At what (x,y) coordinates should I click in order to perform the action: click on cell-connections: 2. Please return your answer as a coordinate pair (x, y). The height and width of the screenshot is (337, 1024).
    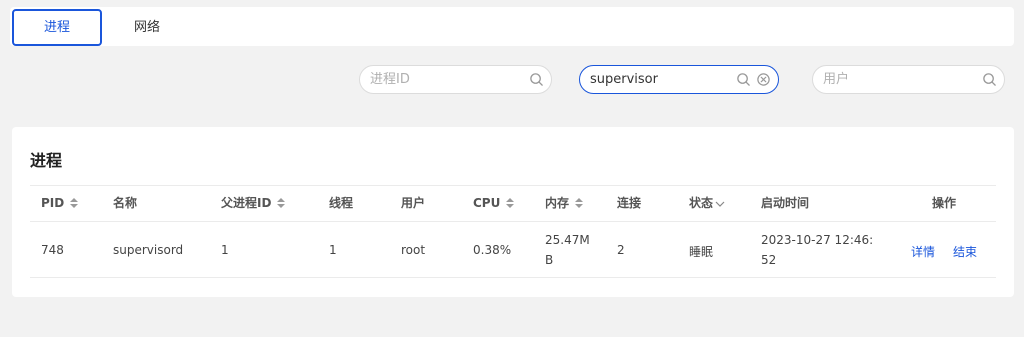
    Looking at the image, I should click on (621, 250).